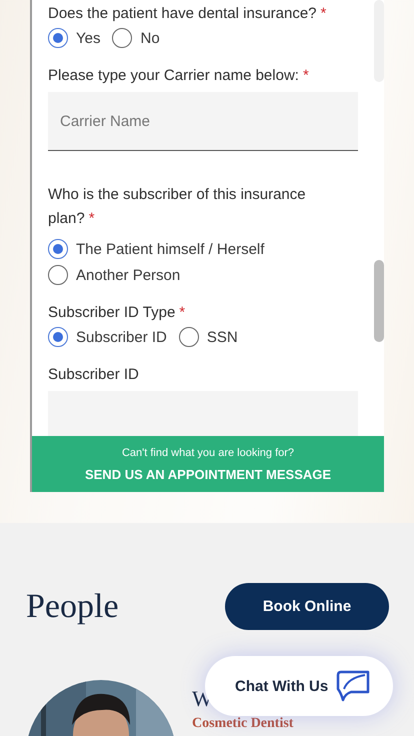 The height and width of the screenshot is (736, 414). I want to click on banner-hint: Can't find what you are looking for?, so click(208, 452).